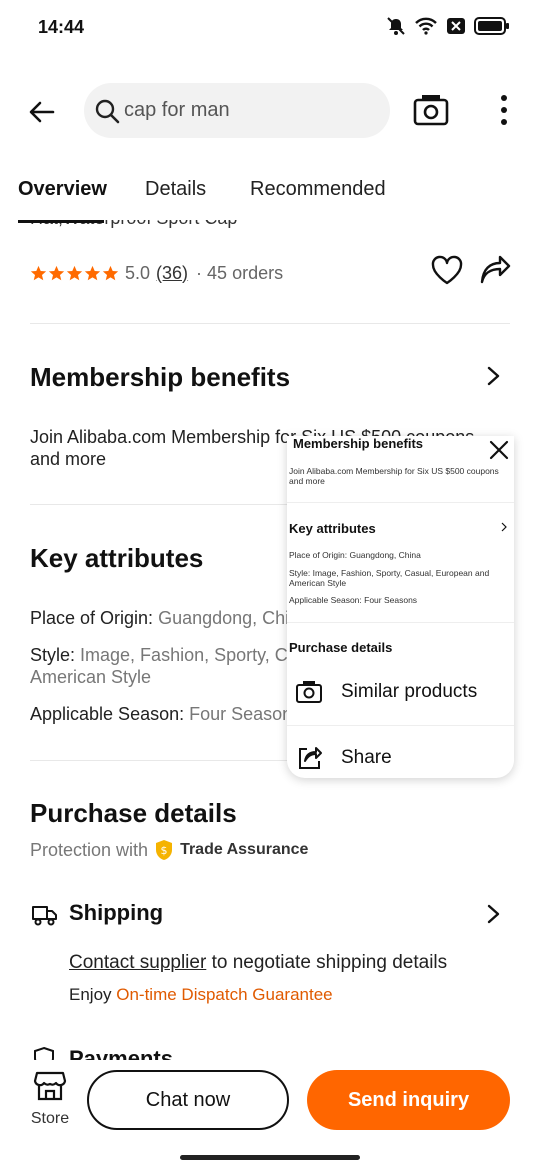  Describe the element at coordinates (270, 1157) in the screenshot. I see `home-indicator` at that location.